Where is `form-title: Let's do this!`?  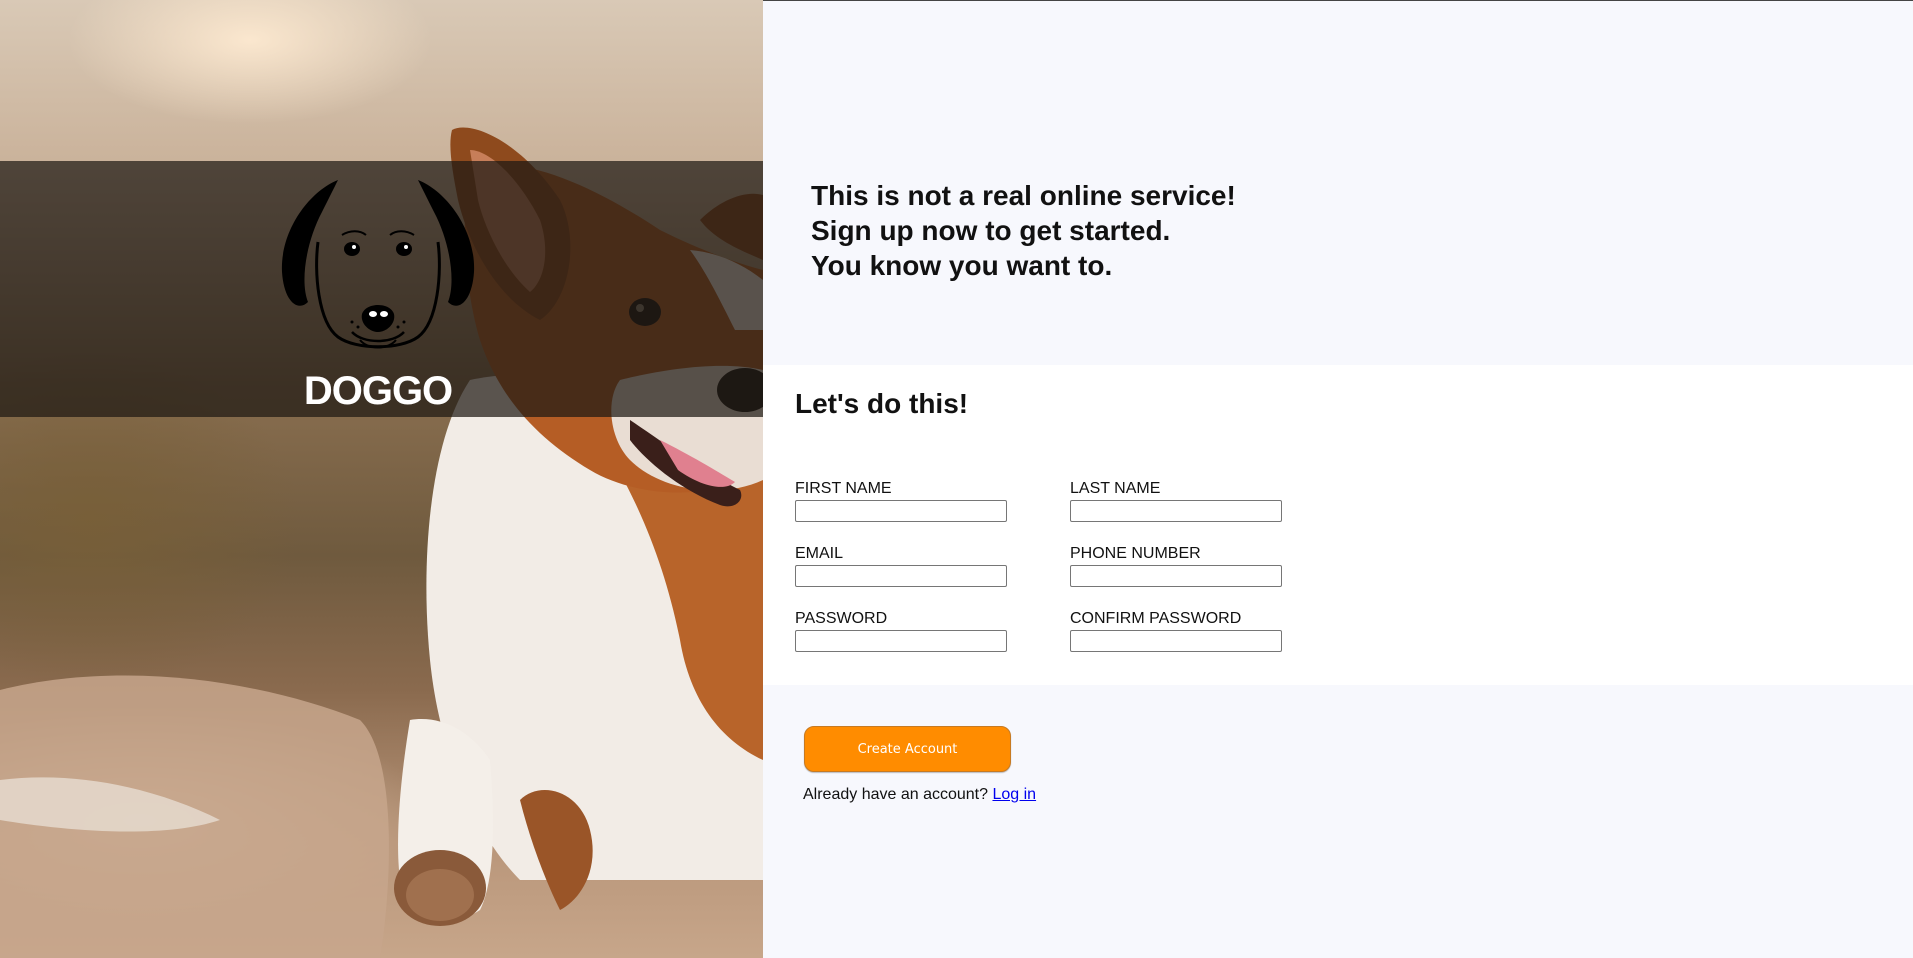 form-title: Let's do this! is located at coordinates (882, 403).